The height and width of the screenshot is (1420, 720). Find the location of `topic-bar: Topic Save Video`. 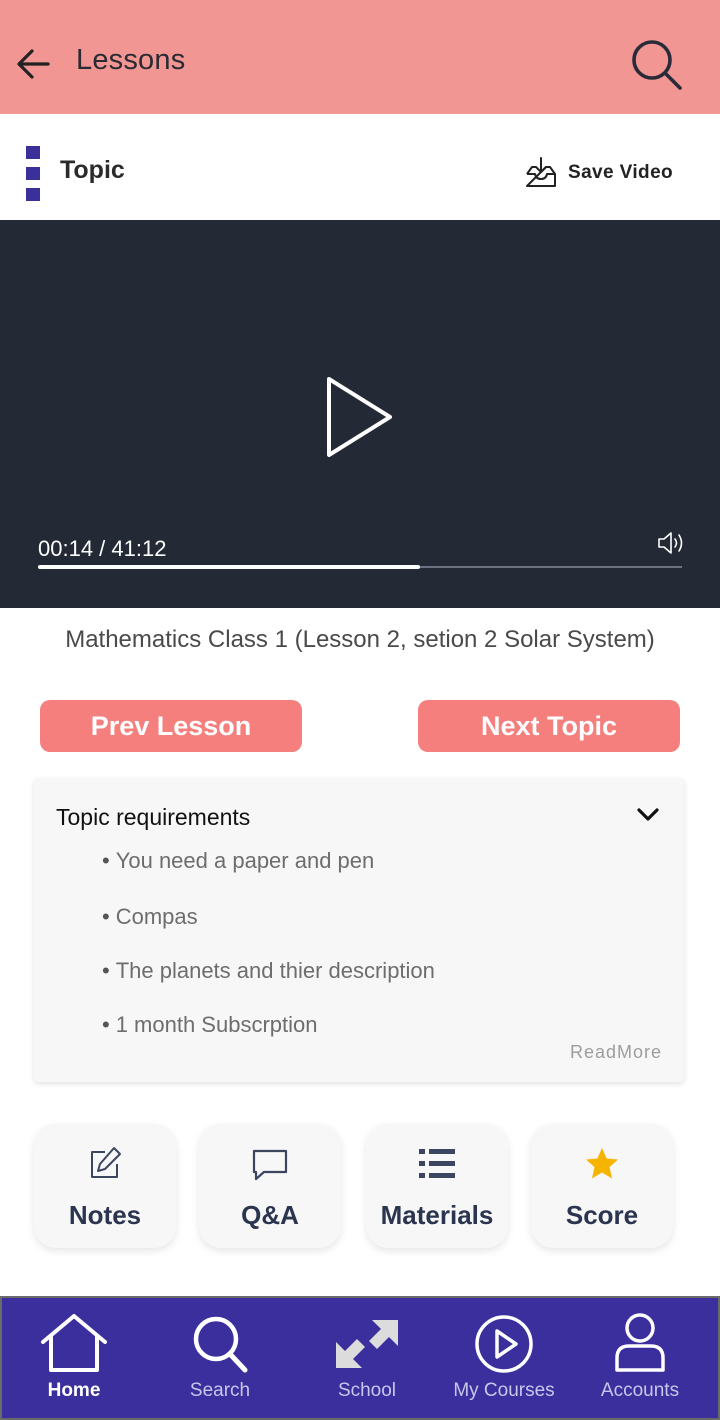

topic-bar: Topic Save Video is located at coordinates (360, 167).